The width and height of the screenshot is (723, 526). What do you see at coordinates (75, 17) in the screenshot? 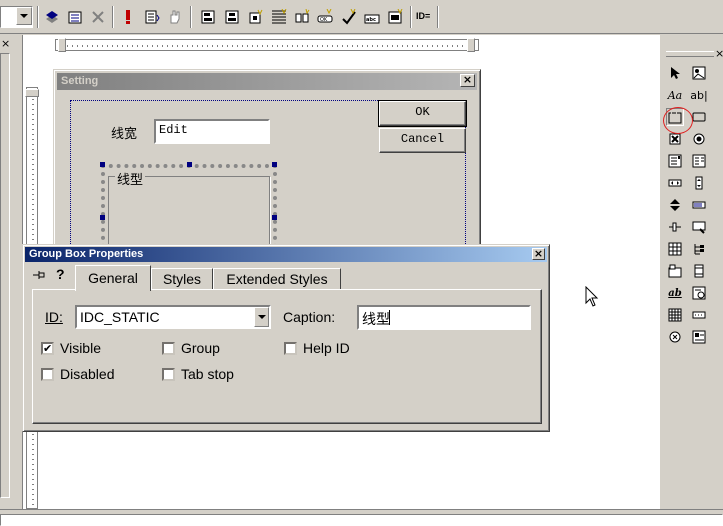
I see `resource-icon` at bounding box center [75, 17].